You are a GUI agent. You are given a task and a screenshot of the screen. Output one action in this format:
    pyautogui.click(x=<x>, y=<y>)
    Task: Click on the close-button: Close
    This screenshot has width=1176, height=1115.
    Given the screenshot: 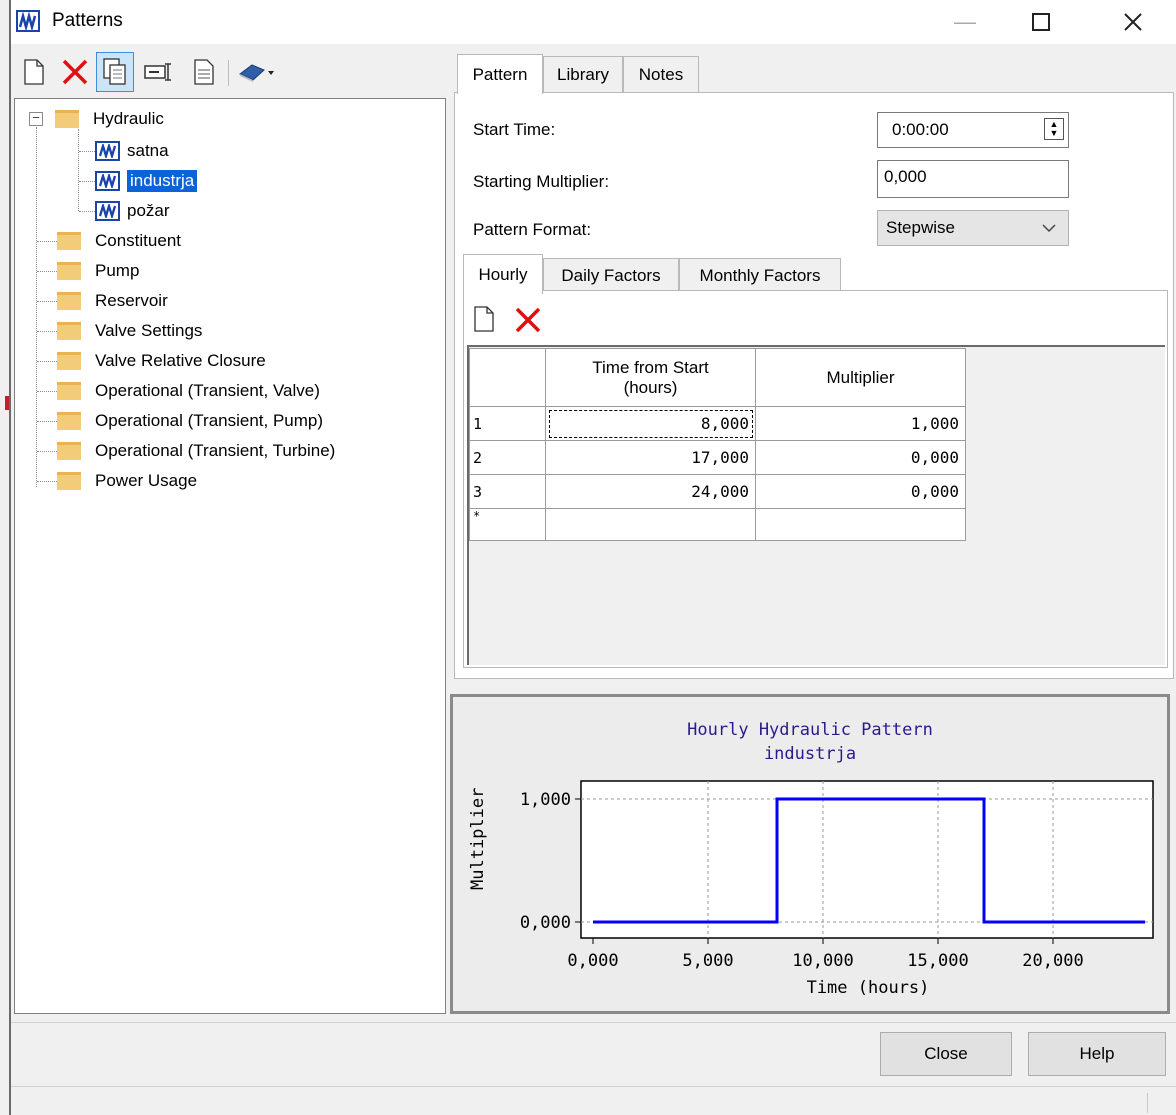 What is the action you would take?
    pyautogui.click(x=946, y=1054)
    